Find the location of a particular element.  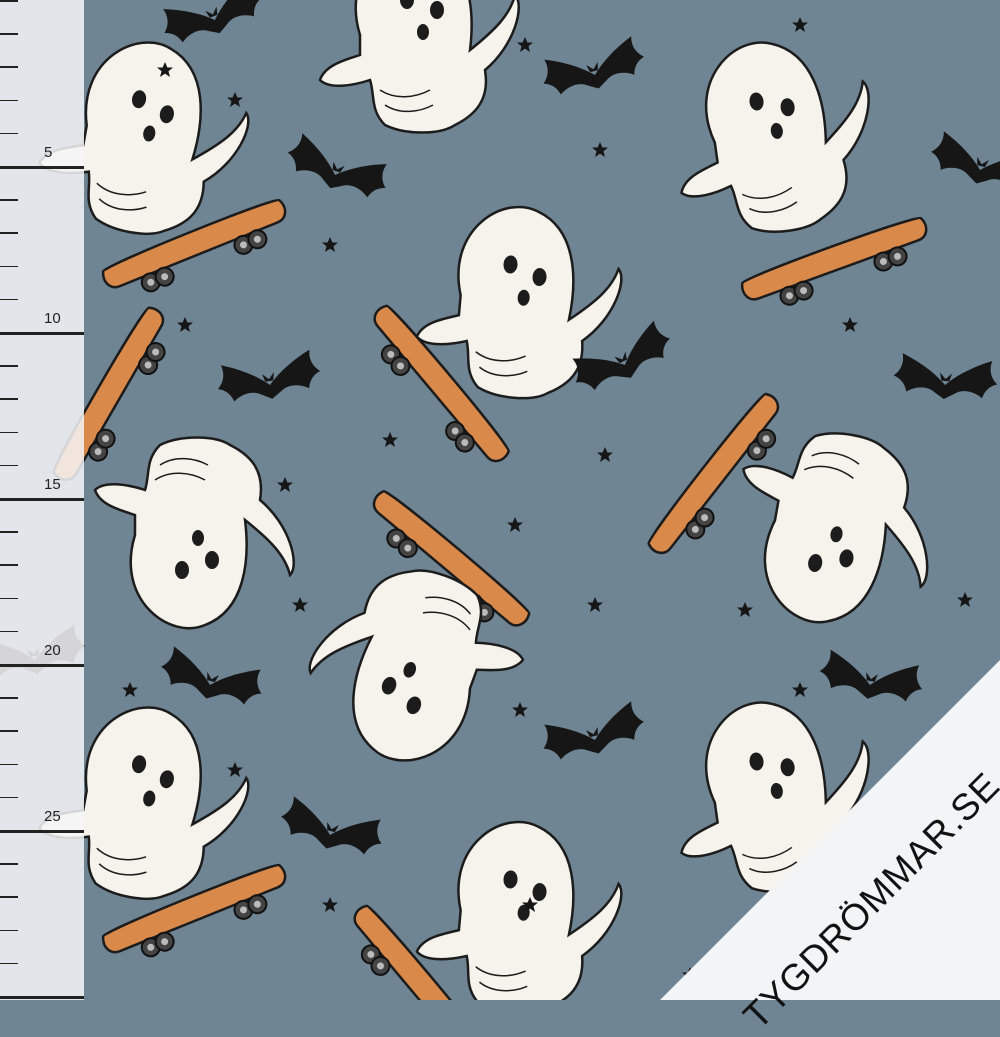

ruler-label: 20 is located at coordinates (52, 650).